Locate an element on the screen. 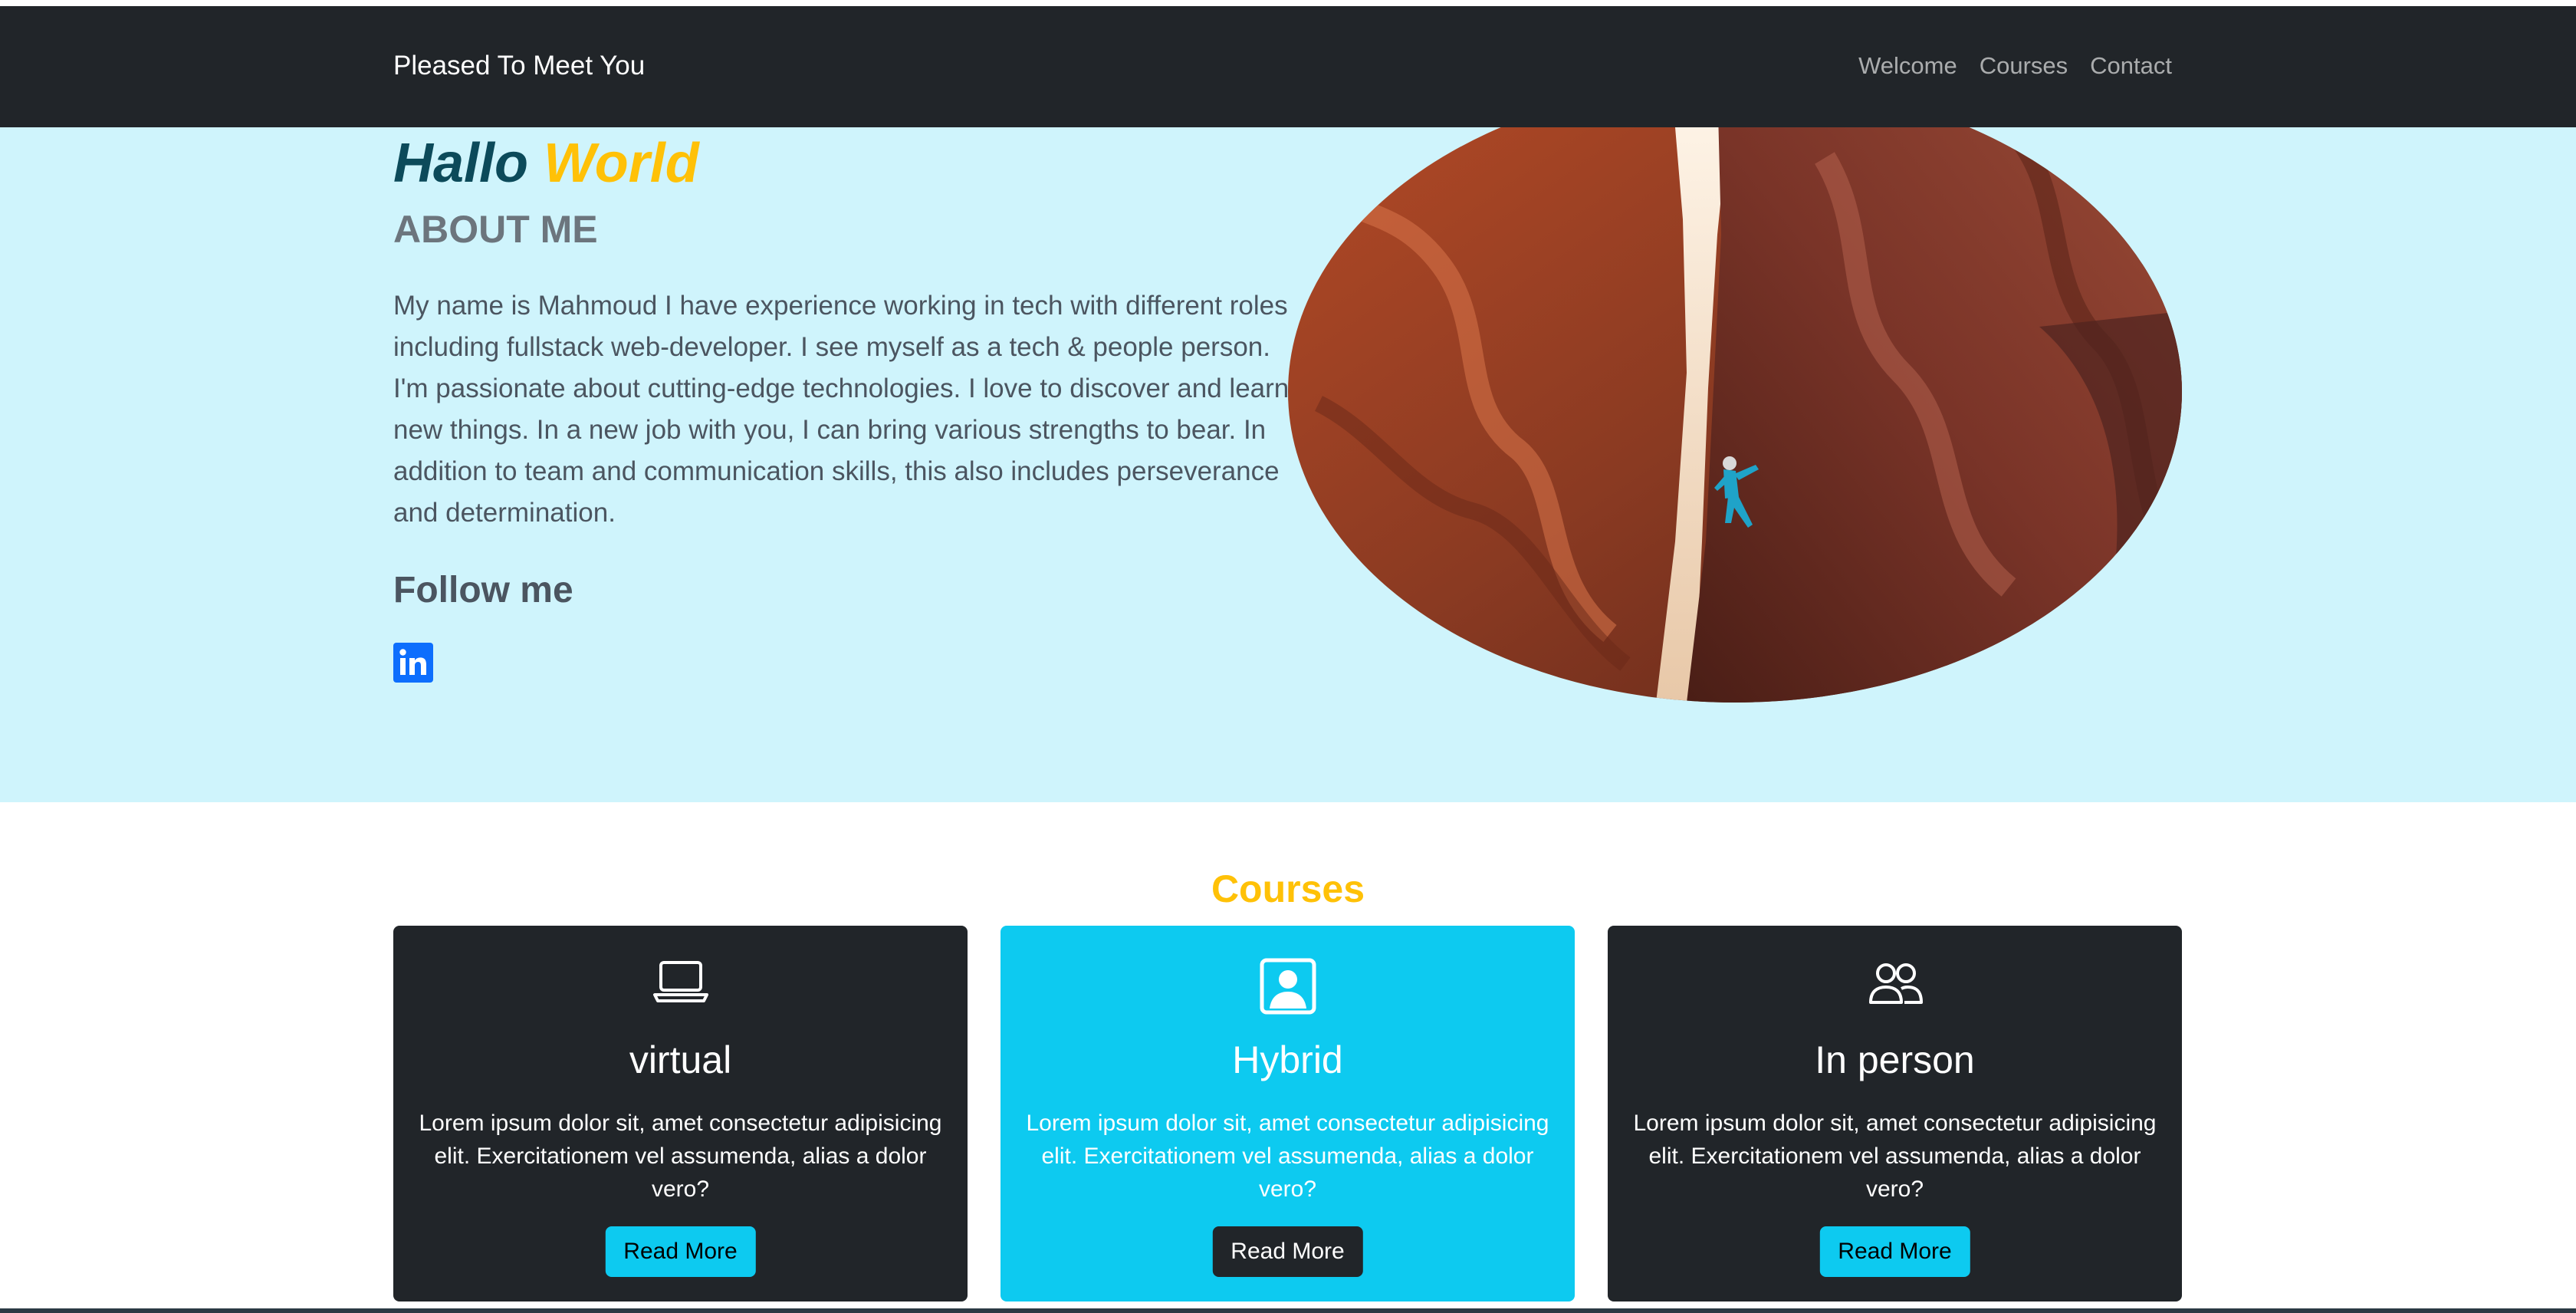 This screenshot has height=1313, width=2576. person-square-icon is located at coordinates (1288, 988).